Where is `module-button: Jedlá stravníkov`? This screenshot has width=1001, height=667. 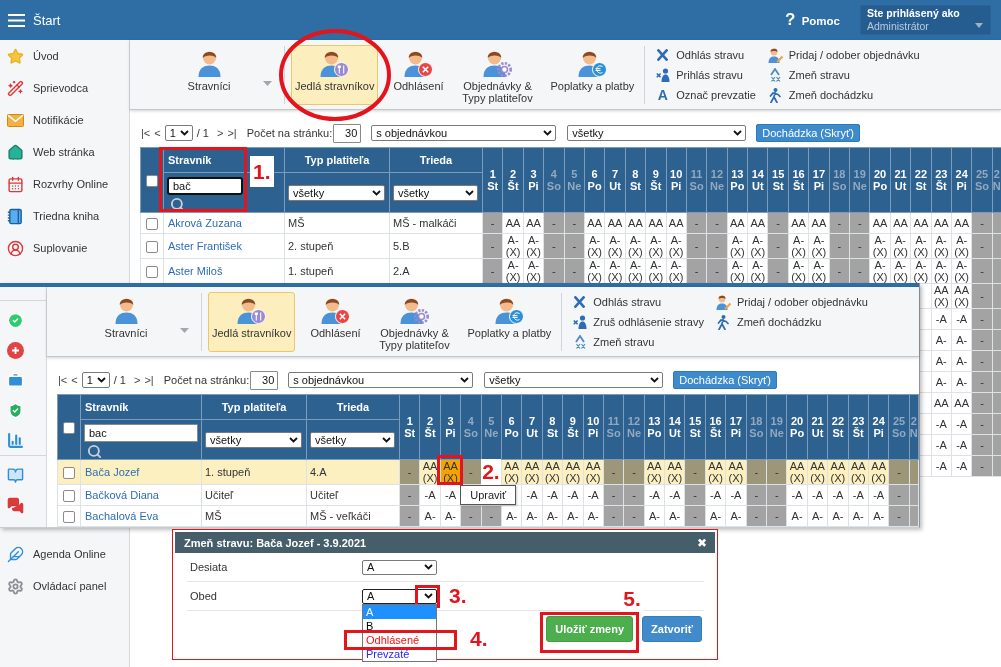
module-button: Jedlá stravníkov is located at coordinates (252, 321).